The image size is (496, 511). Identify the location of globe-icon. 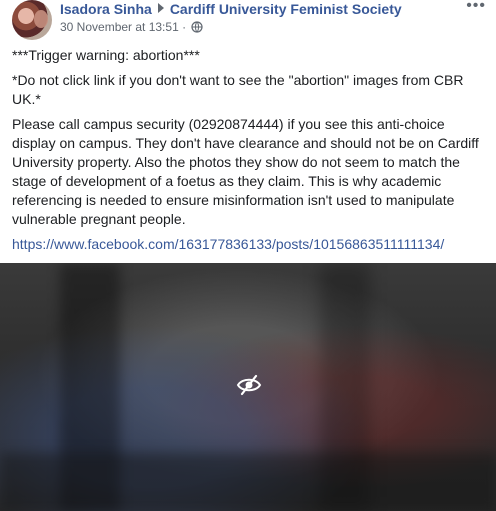
(197, 29).